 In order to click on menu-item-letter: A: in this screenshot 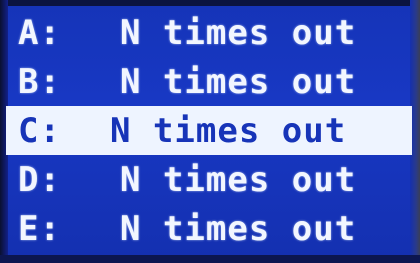, I will do `click(39, 32)`.